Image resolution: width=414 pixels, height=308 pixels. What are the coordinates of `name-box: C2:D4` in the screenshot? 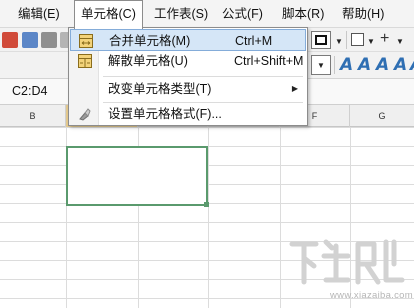 It's located at (29, 91).